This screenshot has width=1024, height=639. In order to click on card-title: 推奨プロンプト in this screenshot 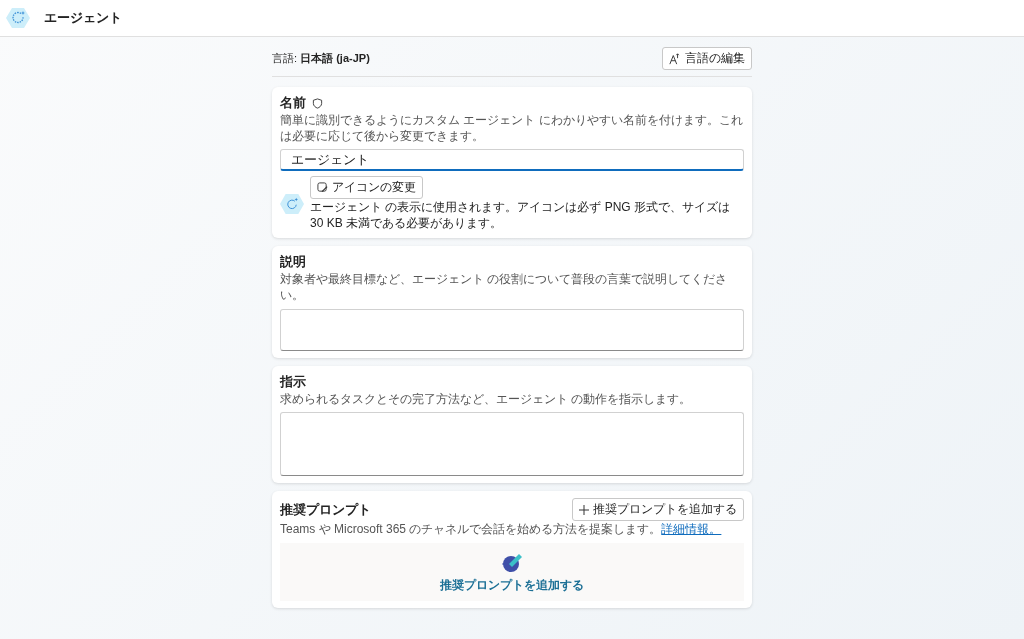, I will do `click(325, 509)`.